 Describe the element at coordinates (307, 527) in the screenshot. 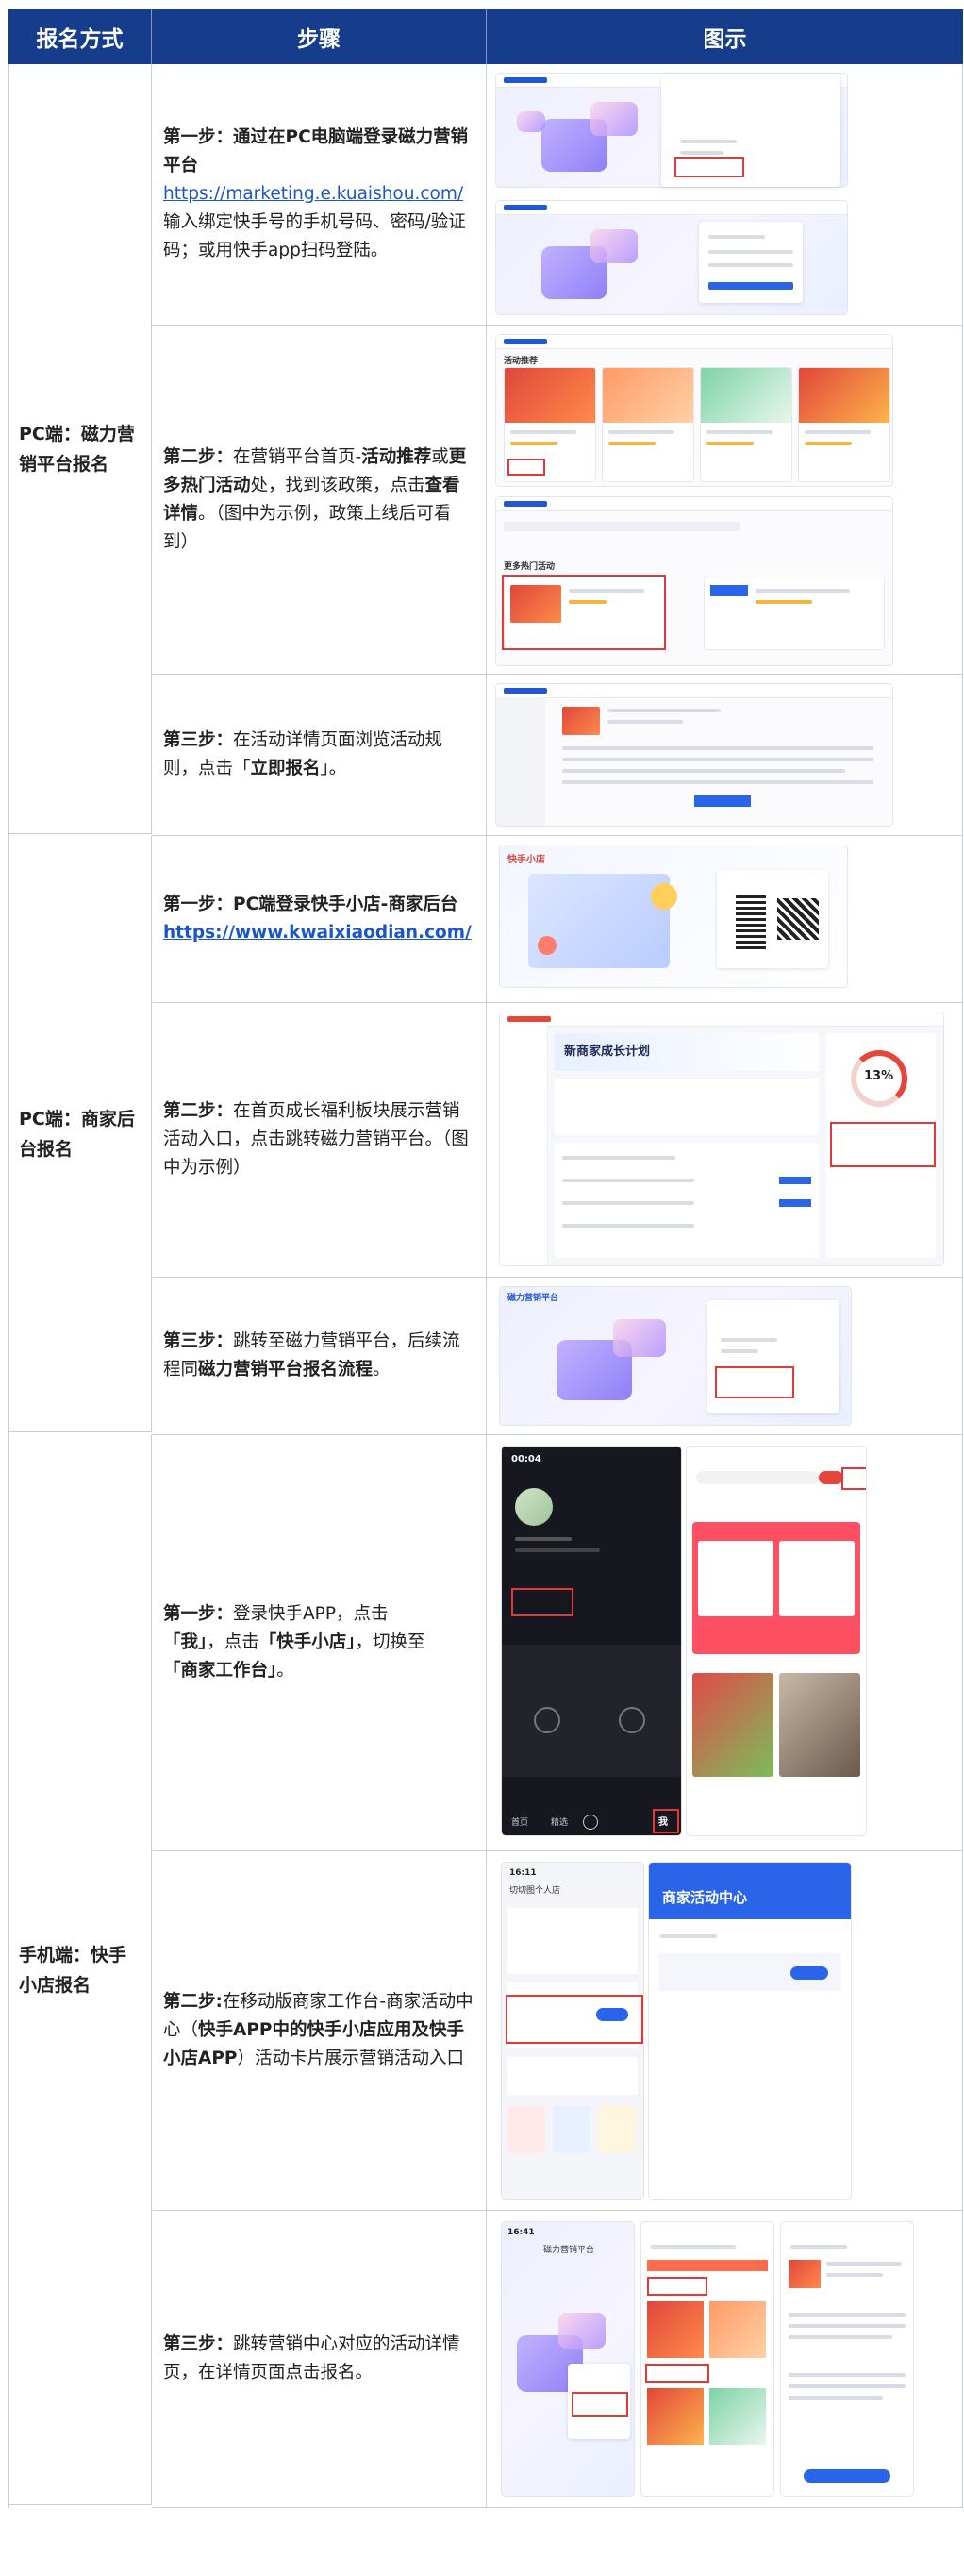

I see `step-text: 。（图中为示例，政策上线后可看到）` at that location.